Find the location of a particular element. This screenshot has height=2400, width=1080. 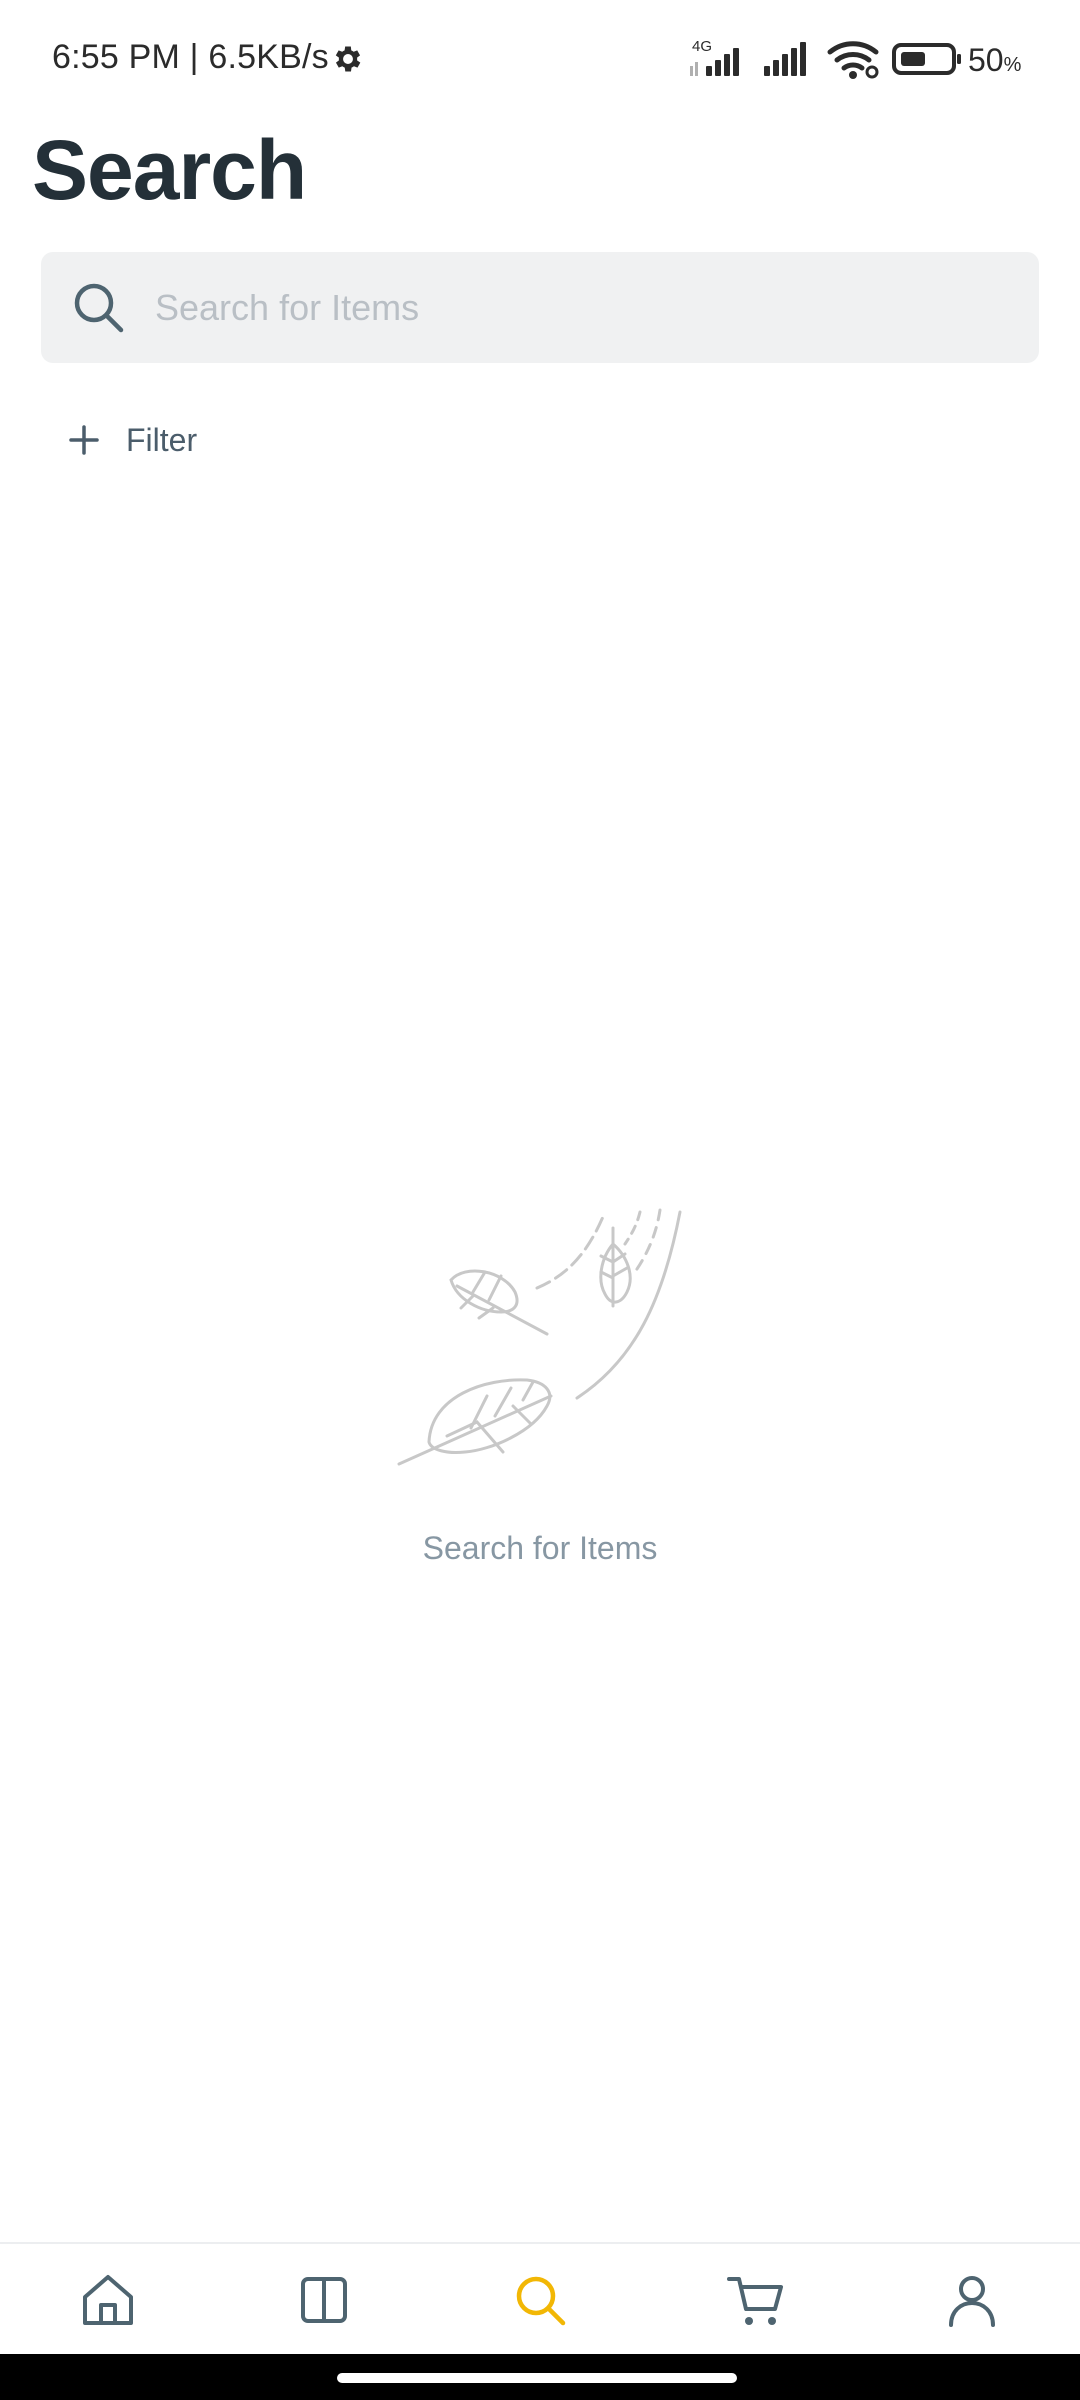

search-bar is located at coordinates (540, 307).